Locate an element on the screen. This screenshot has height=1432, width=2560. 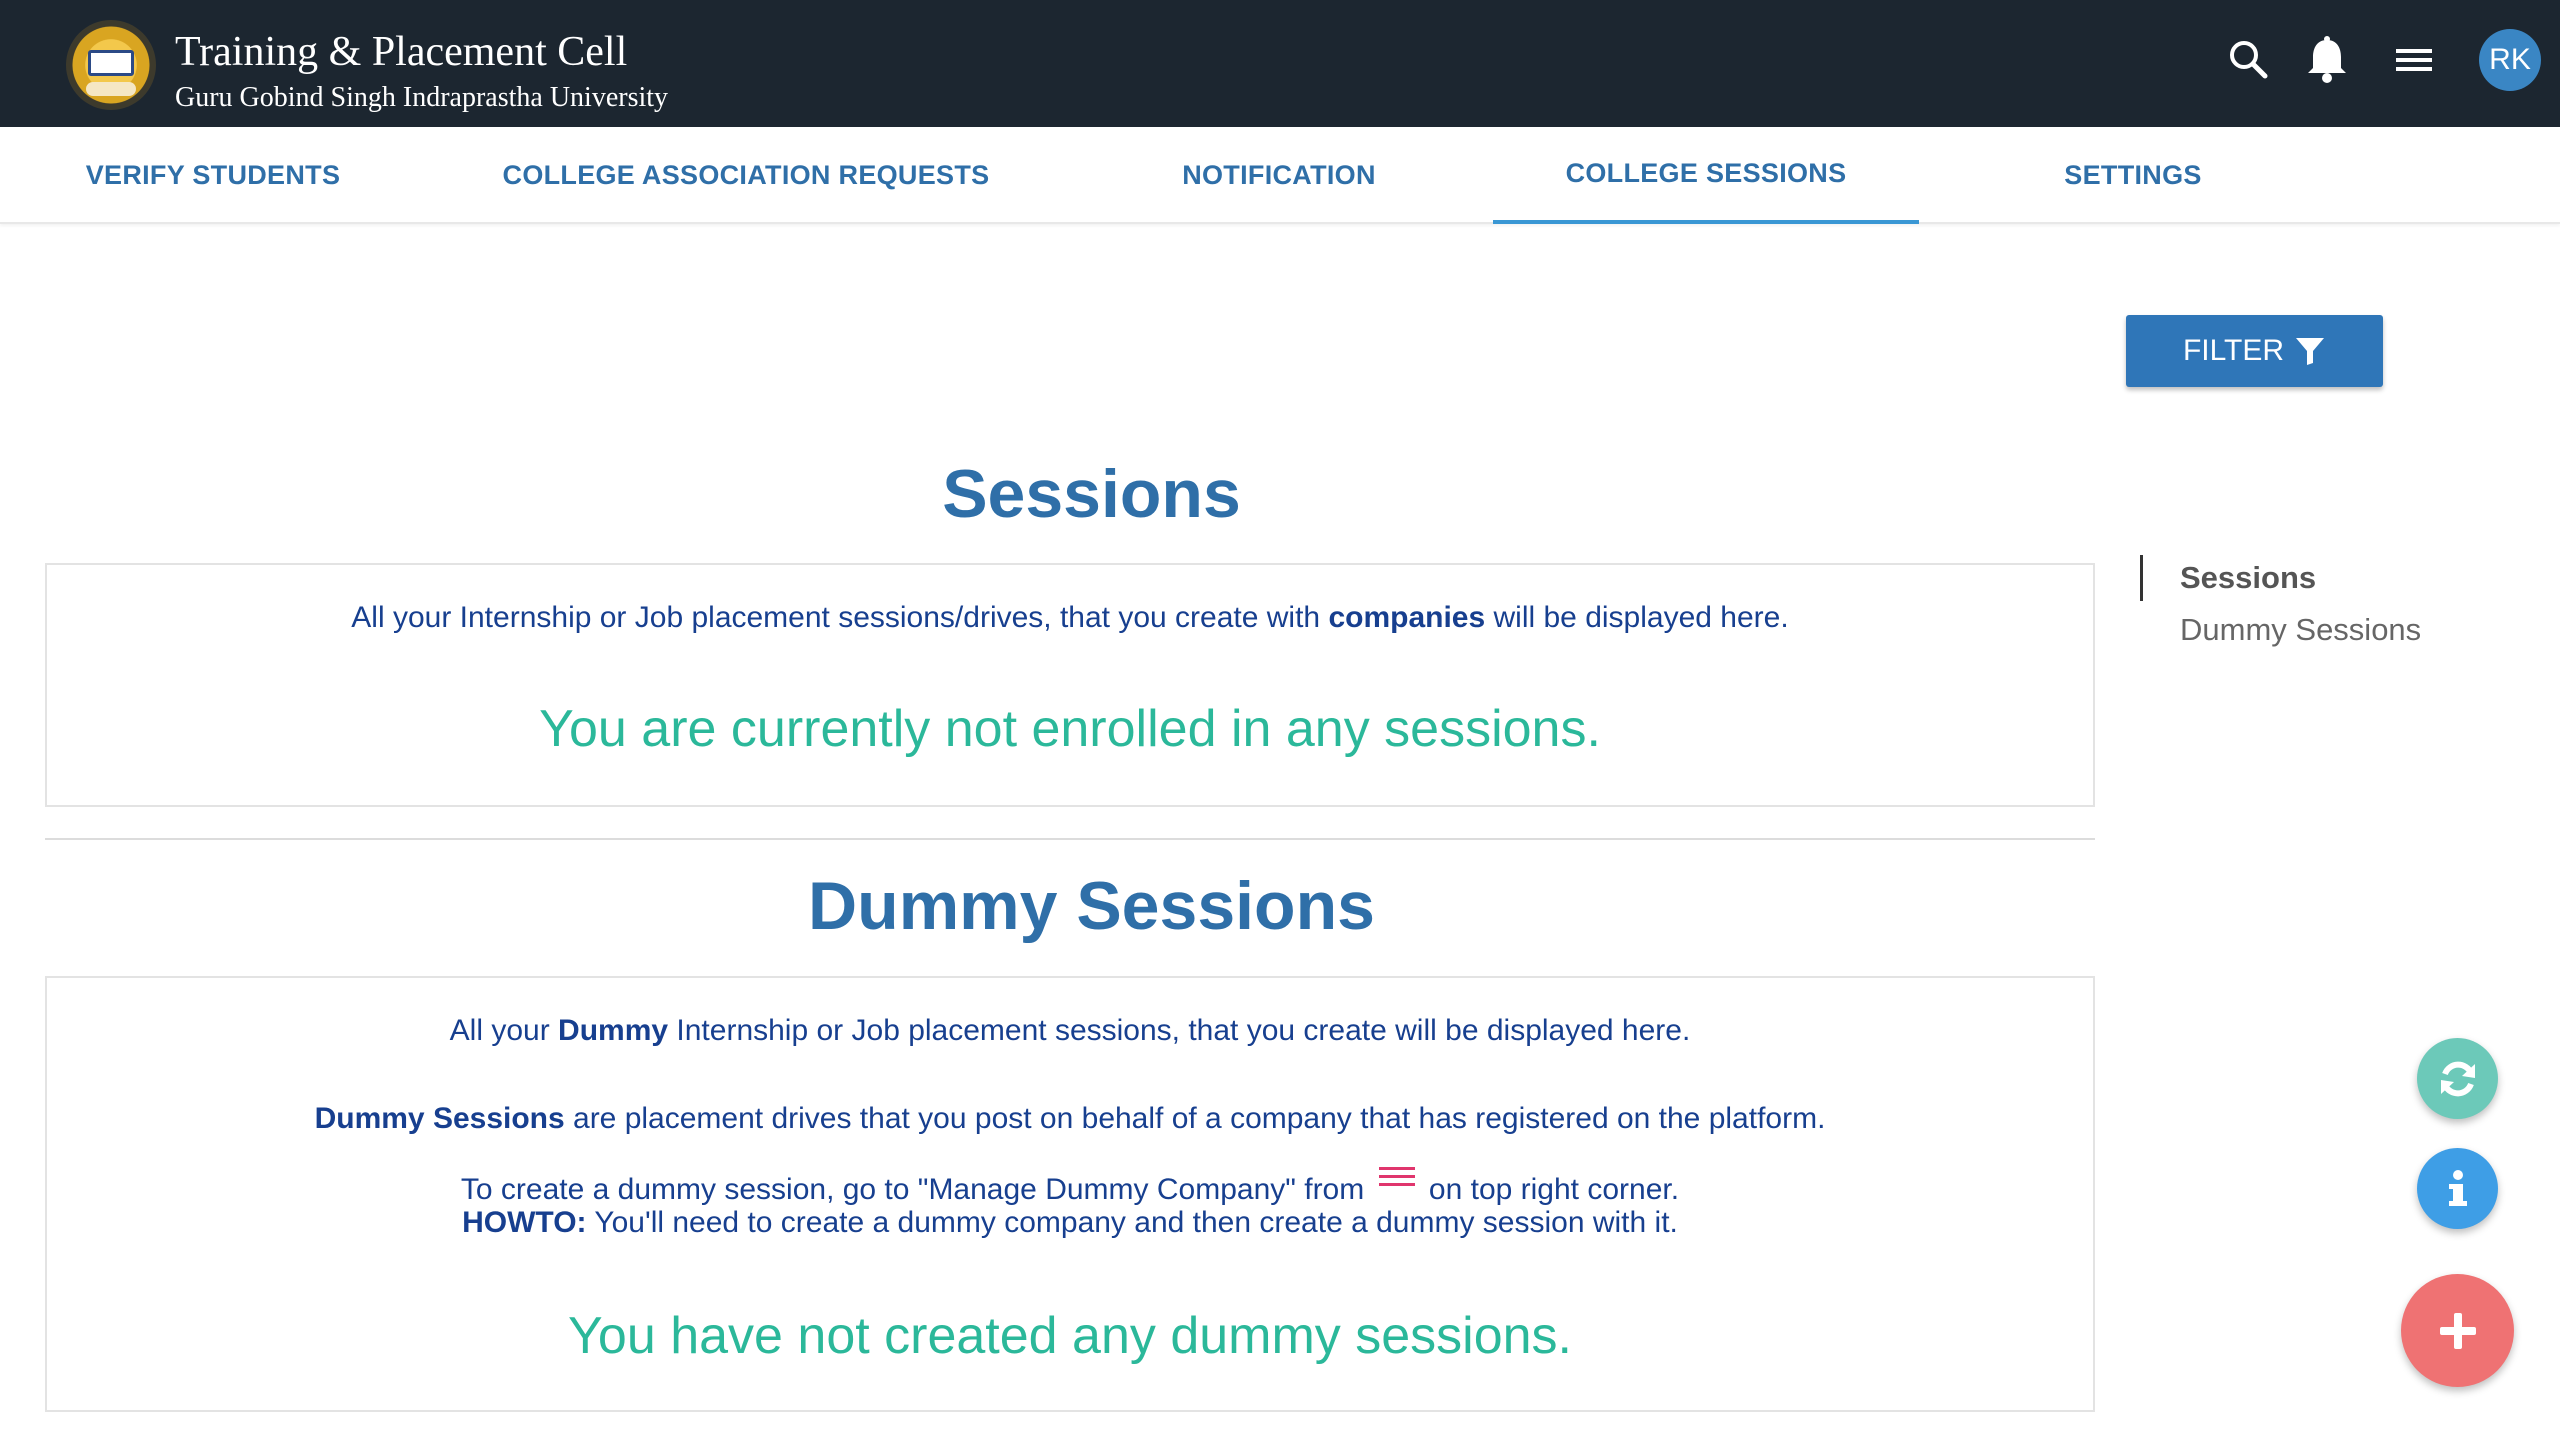
tab-college-association-requests: COLLEGE ASSOCIATION REQUESTS is located at coordinates (746, 175).